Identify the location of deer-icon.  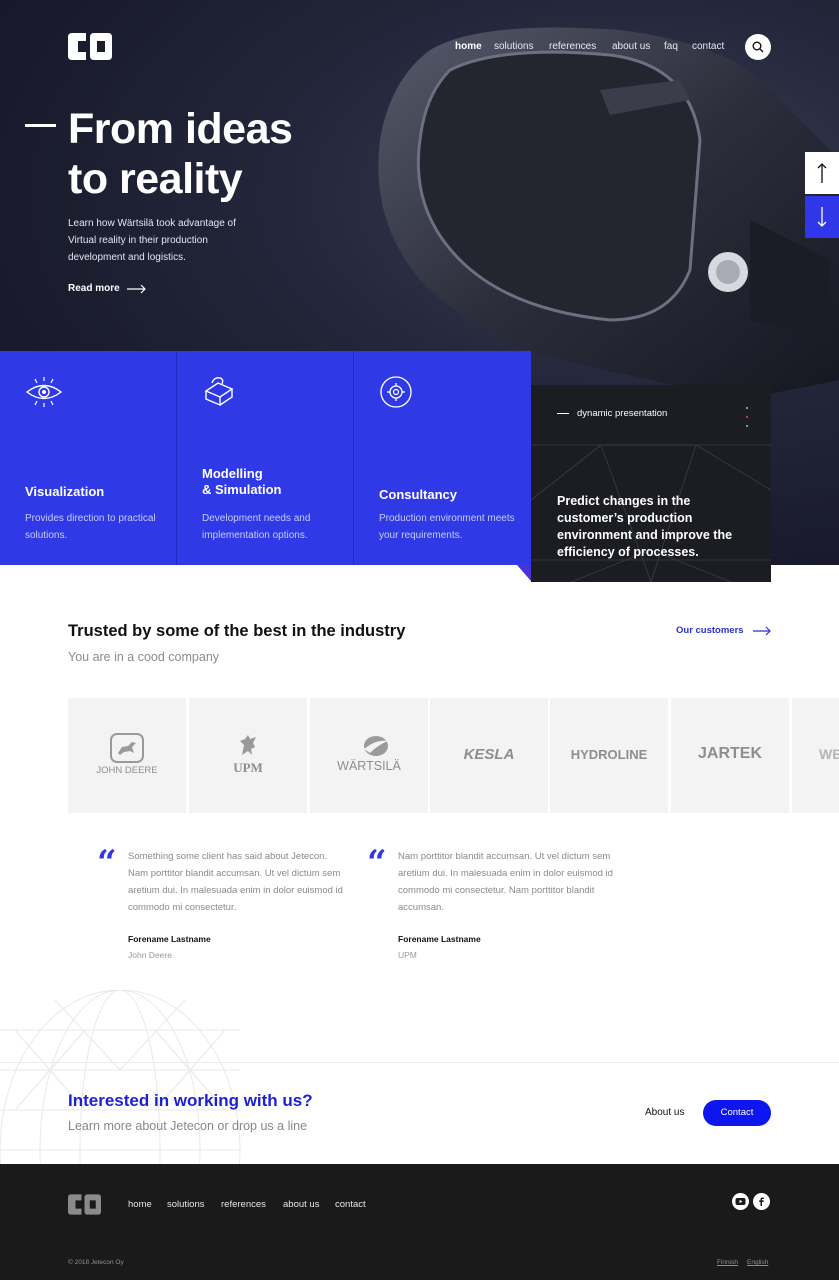
(127, 748).